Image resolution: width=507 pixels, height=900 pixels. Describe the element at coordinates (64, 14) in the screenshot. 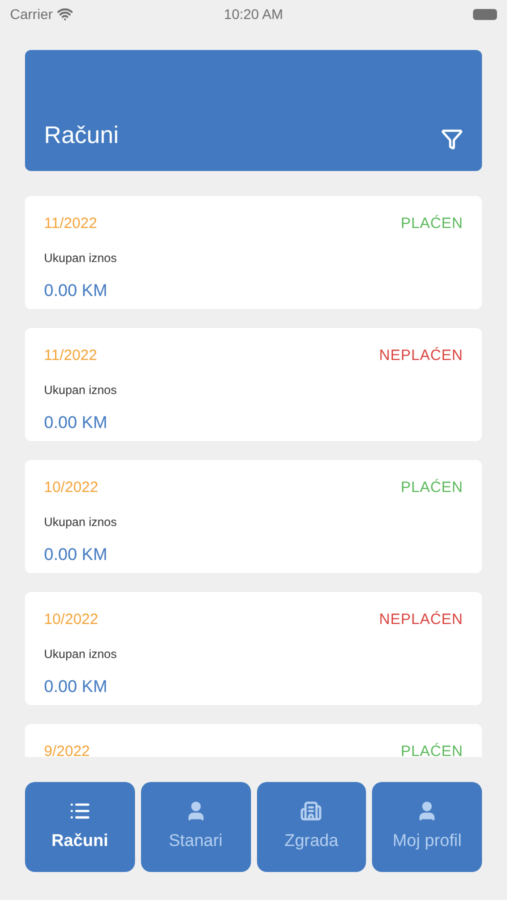

I see `wifi-icon` at that location.